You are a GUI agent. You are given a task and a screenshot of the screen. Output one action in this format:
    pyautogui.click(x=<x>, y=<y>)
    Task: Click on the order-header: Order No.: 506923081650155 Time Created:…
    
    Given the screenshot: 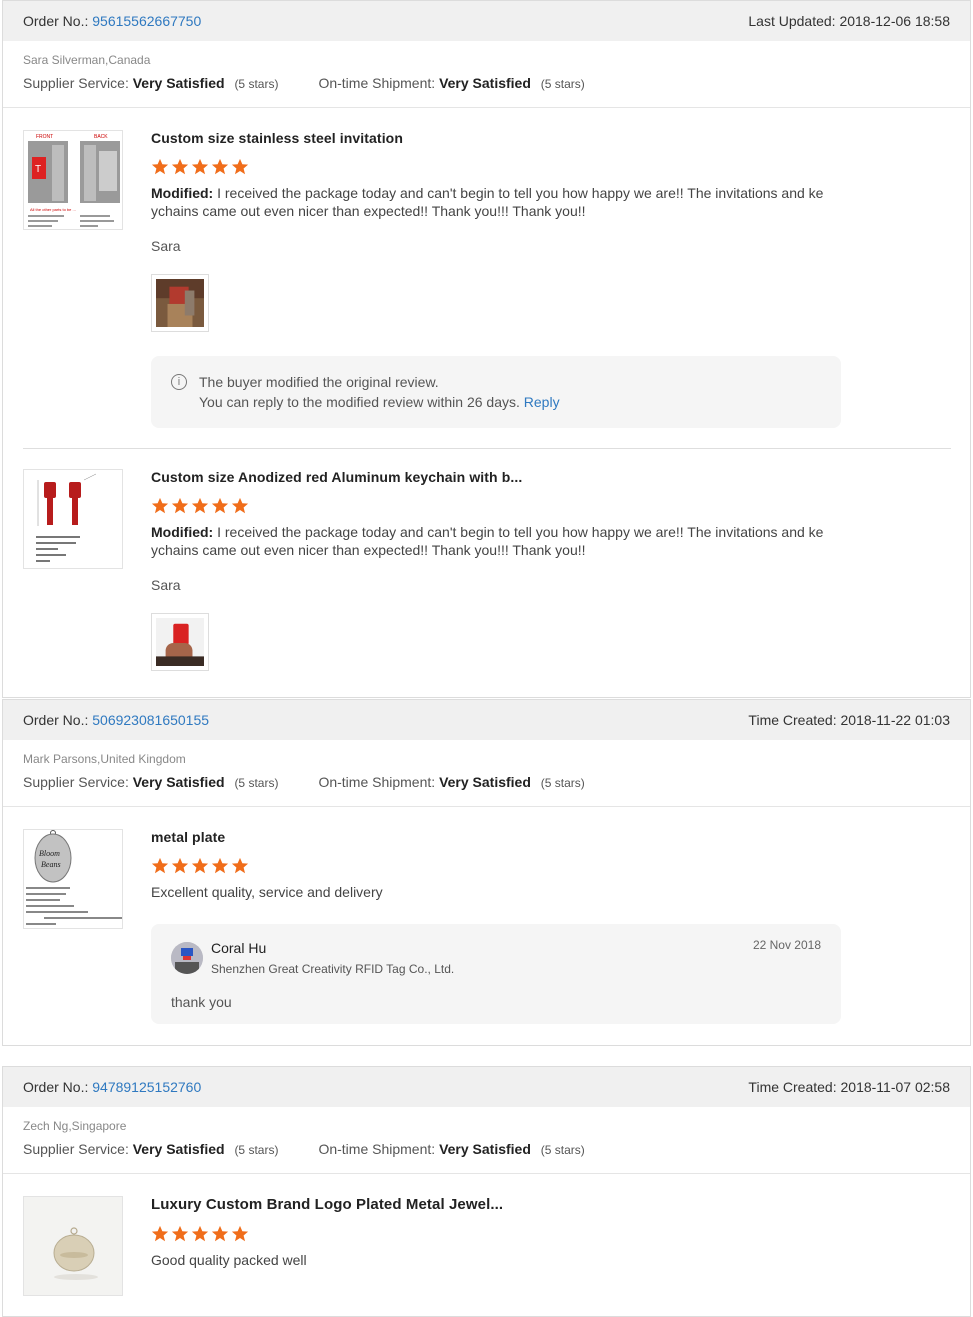 What is the action you would take?
    pyautogui.click(x=486, y=720)
    